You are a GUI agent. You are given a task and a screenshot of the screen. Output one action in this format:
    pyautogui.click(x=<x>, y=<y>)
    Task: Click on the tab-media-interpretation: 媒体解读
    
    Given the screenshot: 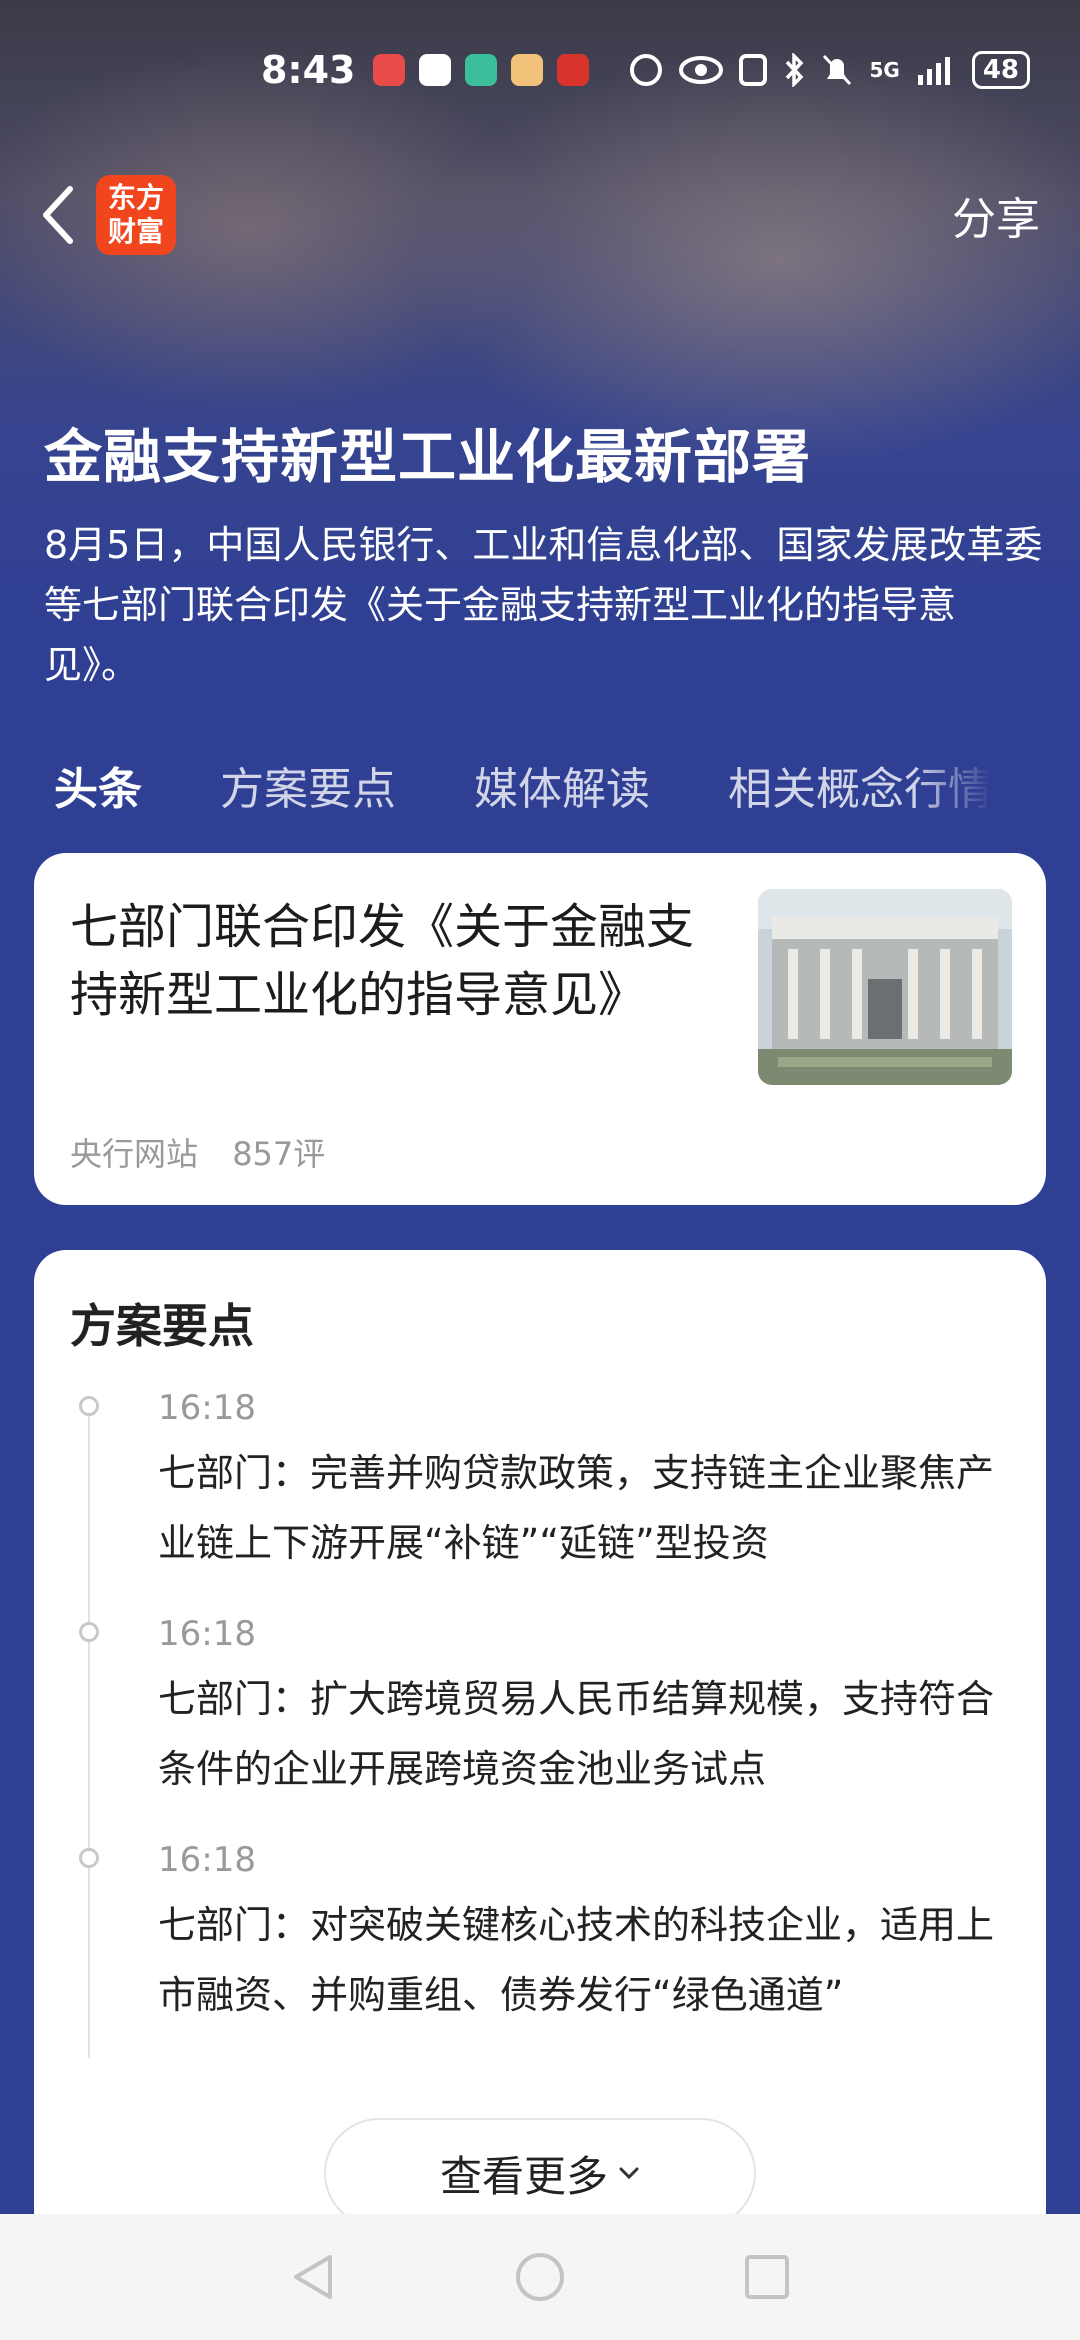 What is the action you would take?
    pyautogui.click(x=562, y=785)
    